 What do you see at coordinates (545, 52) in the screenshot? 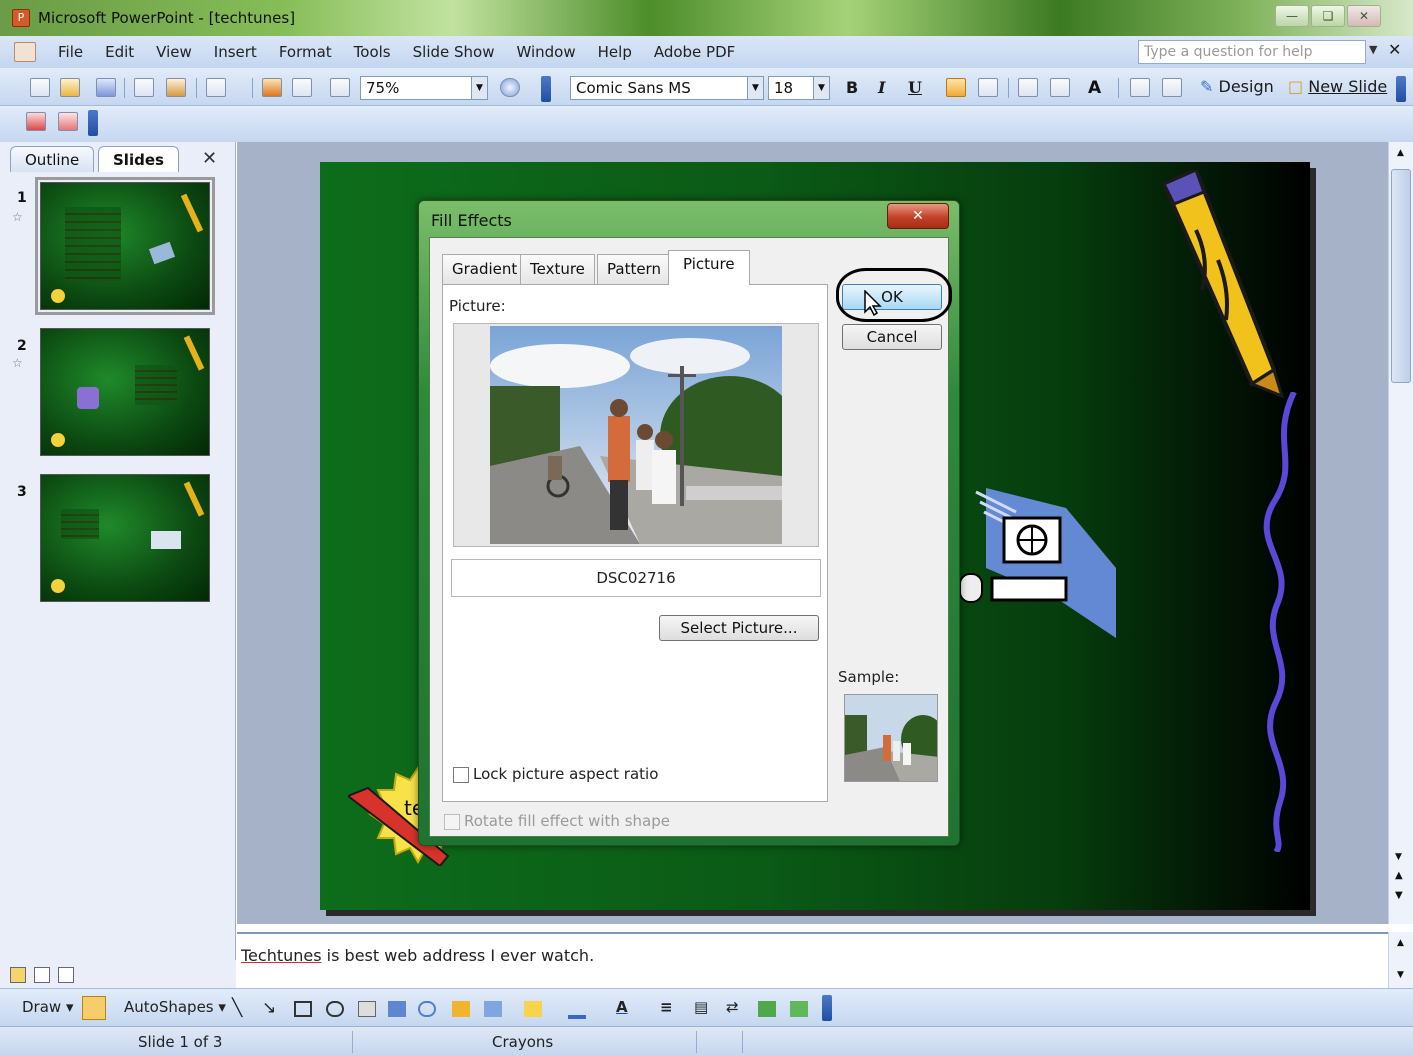
I see `menu-window: Window` at bounding box center [545, 52].